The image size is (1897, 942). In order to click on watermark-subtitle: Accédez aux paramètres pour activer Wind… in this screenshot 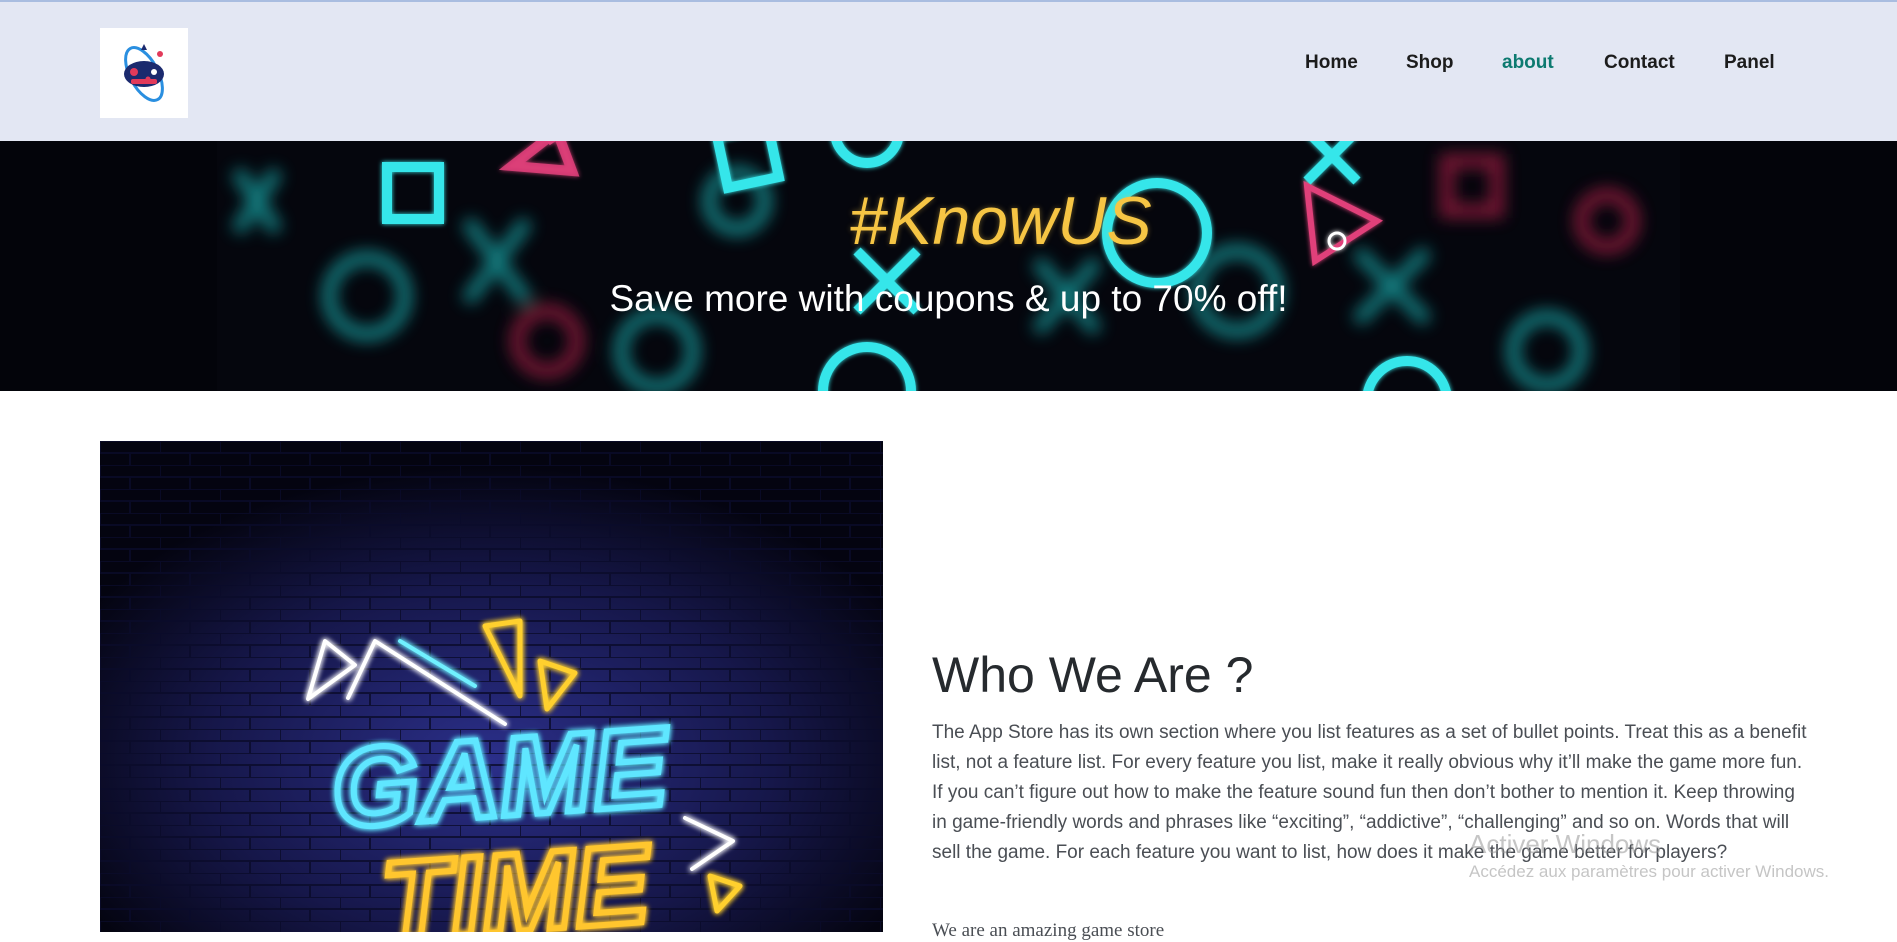, I will do `click(1649, 871)`.